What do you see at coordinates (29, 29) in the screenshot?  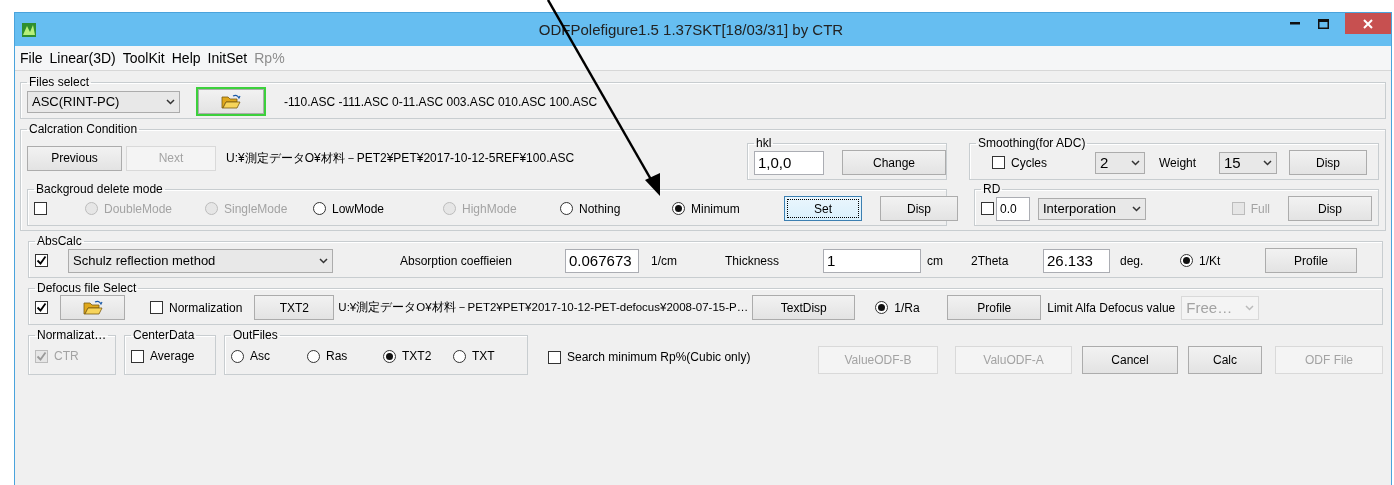 I see `app-icon` at bounding box center [29, 29].